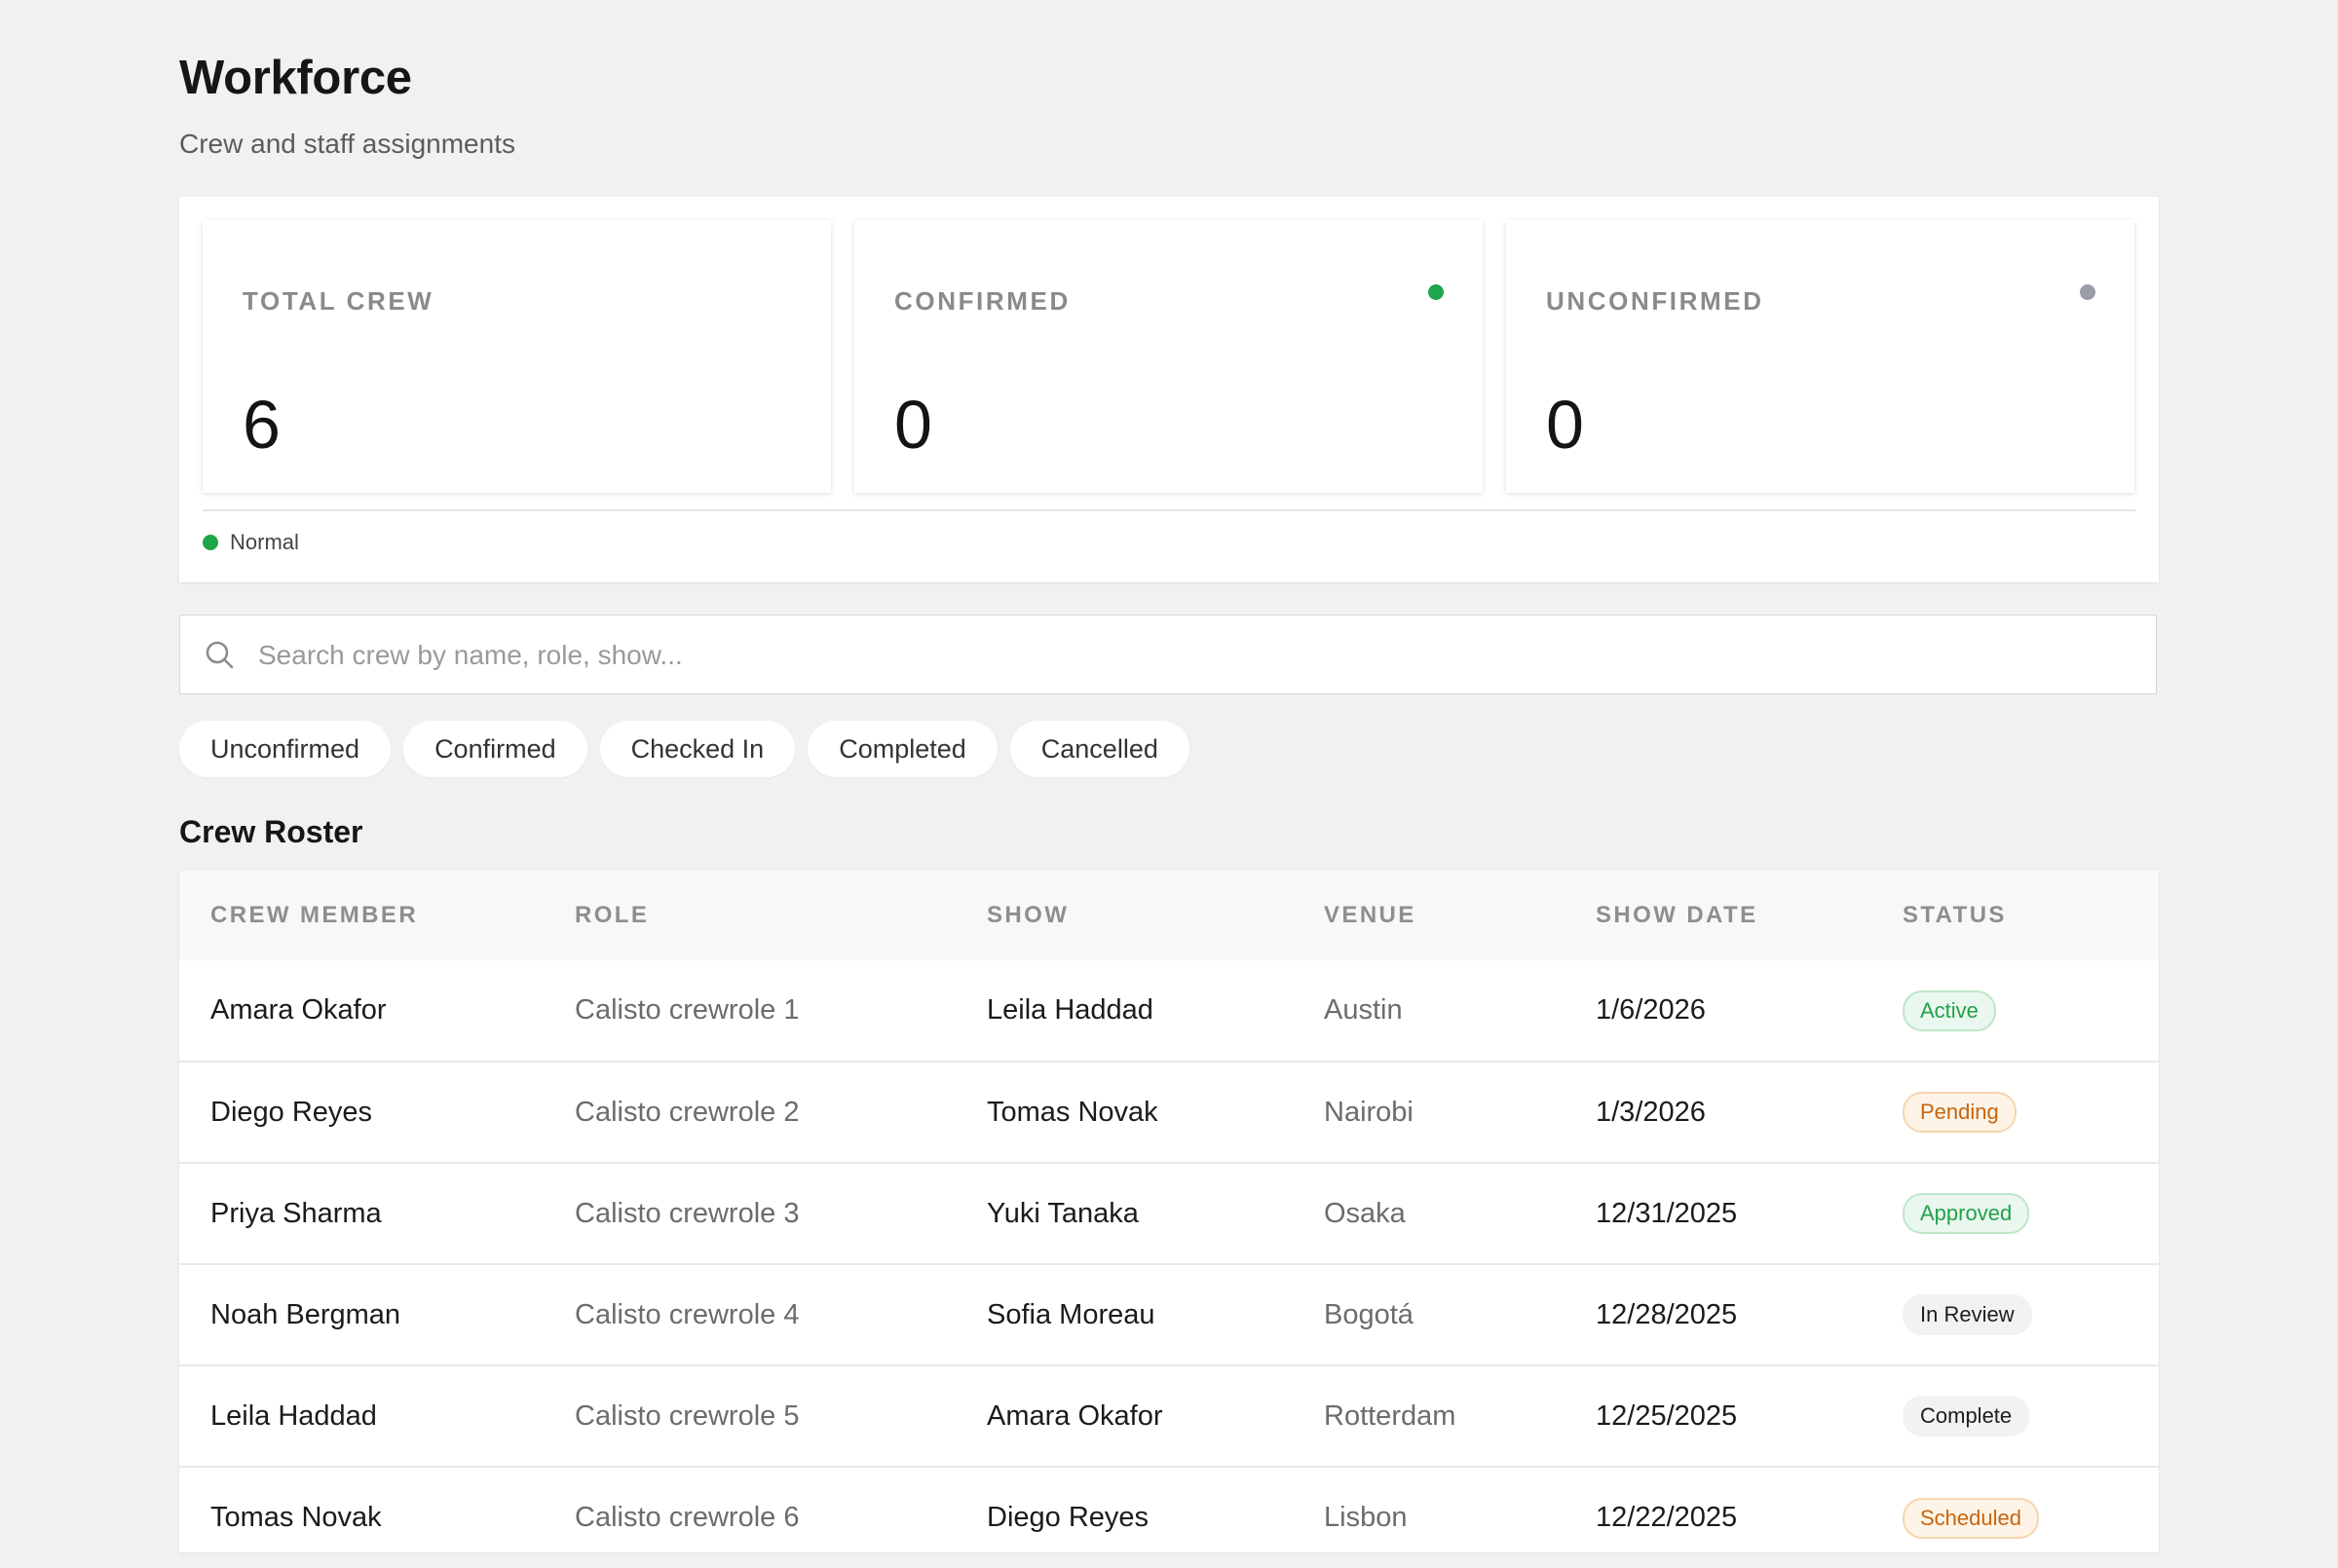 The image size is (2338, 1568). I want to click on status-badge: Scheduled, so click(1971, 1518).